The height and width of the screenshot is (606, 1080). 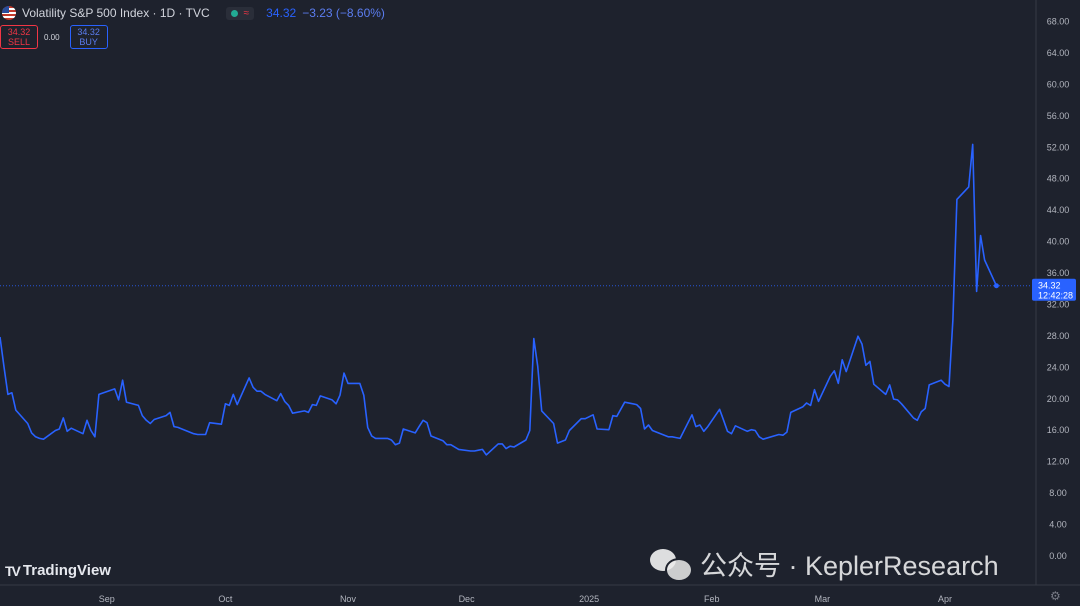 I want to click on x-tick-label: Sep, so click(x=107, y=599).